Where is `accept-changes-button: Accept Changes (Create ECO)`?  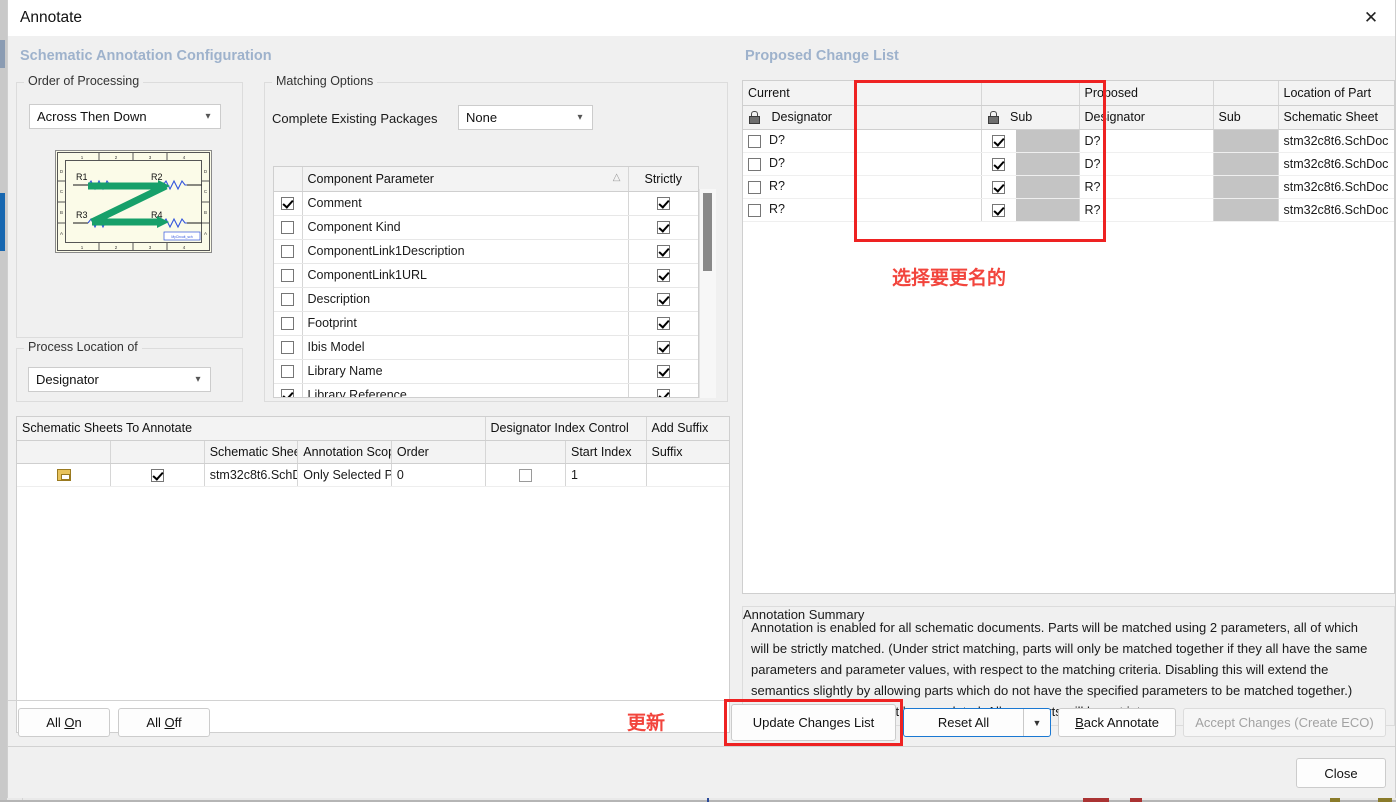
accept-changes-button: Accept Changes (Create ECO) is located at coordinates (1284, 722).